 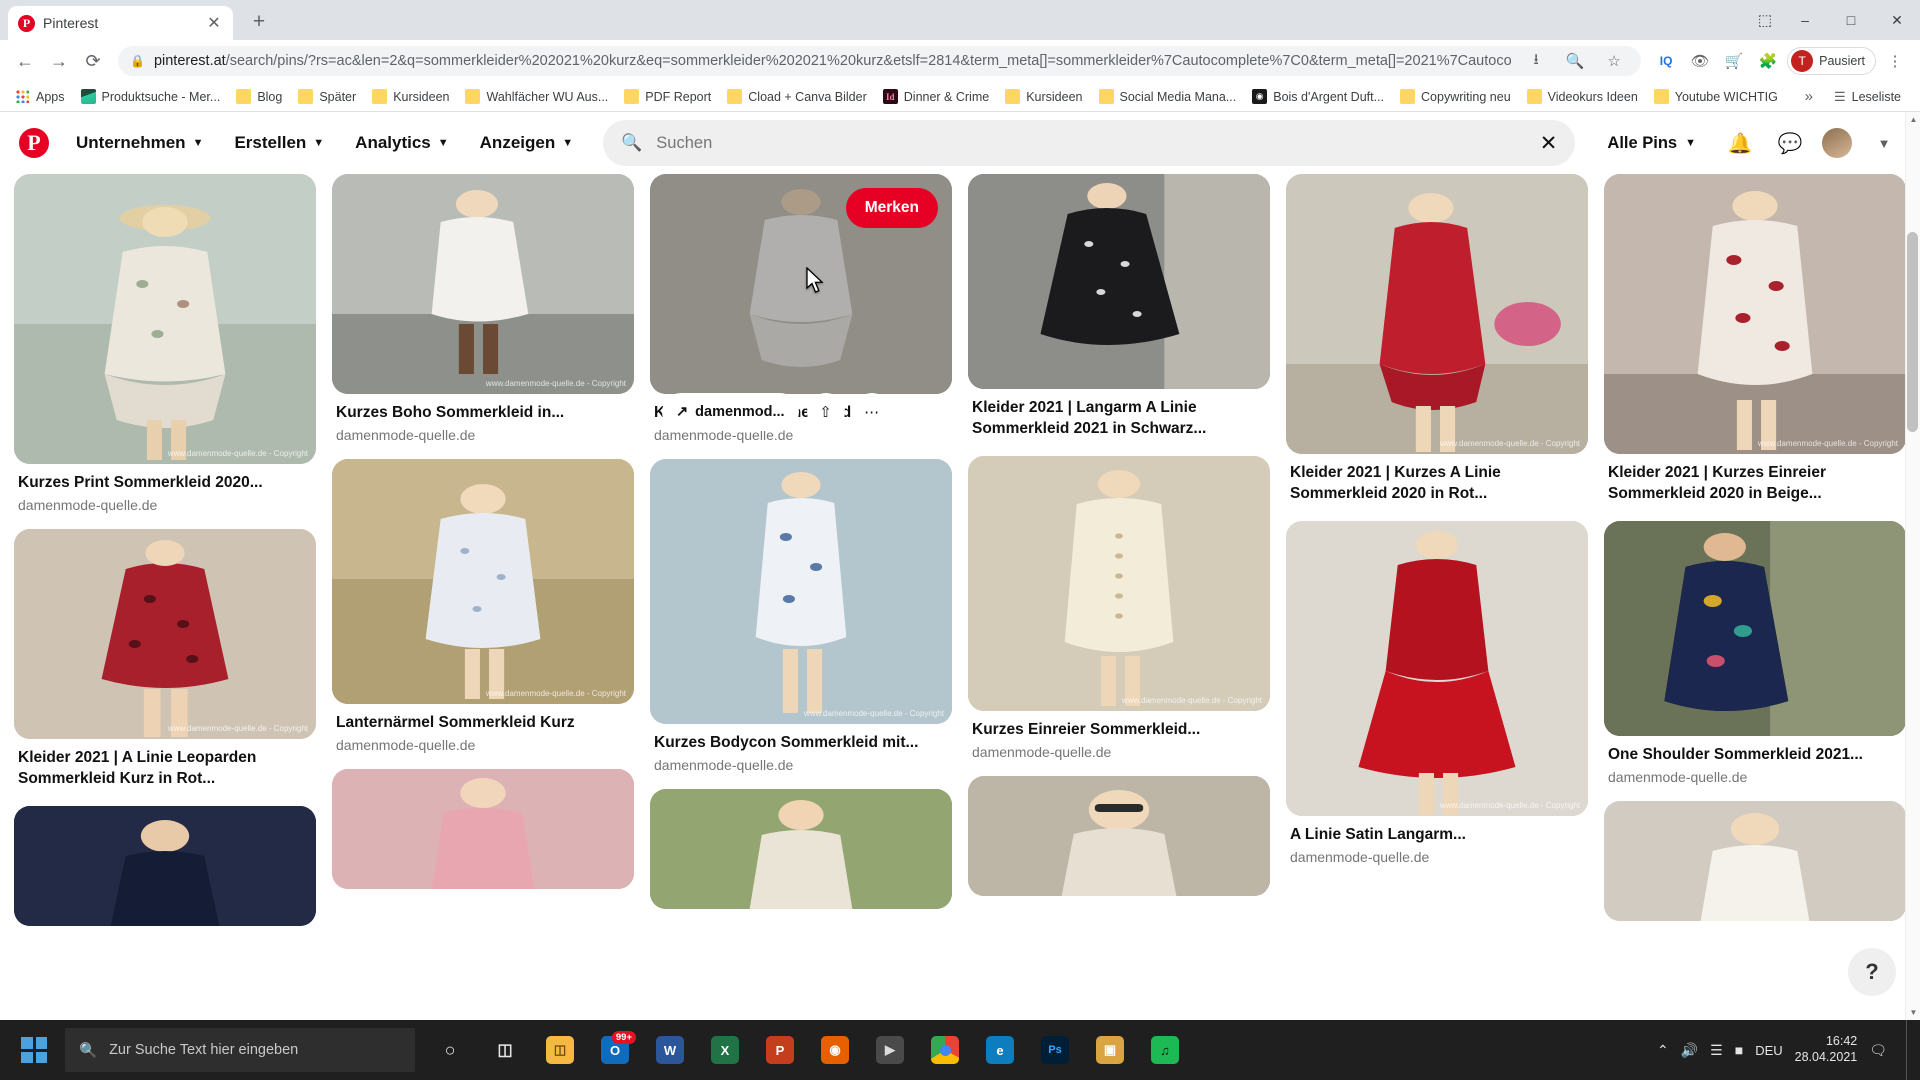 I want to click on search-icon: 🔍, so click(x=1575, y=61).